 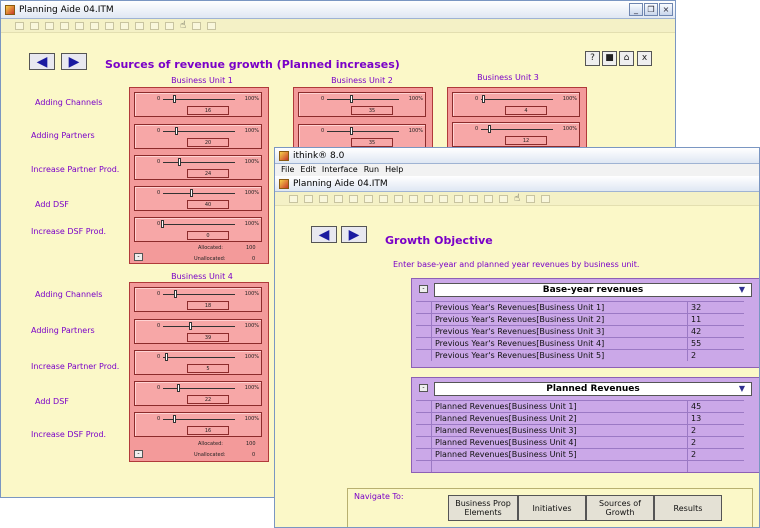 I want to click on slider-u3-0: 0 100% 4, so click(x=516, y=104).